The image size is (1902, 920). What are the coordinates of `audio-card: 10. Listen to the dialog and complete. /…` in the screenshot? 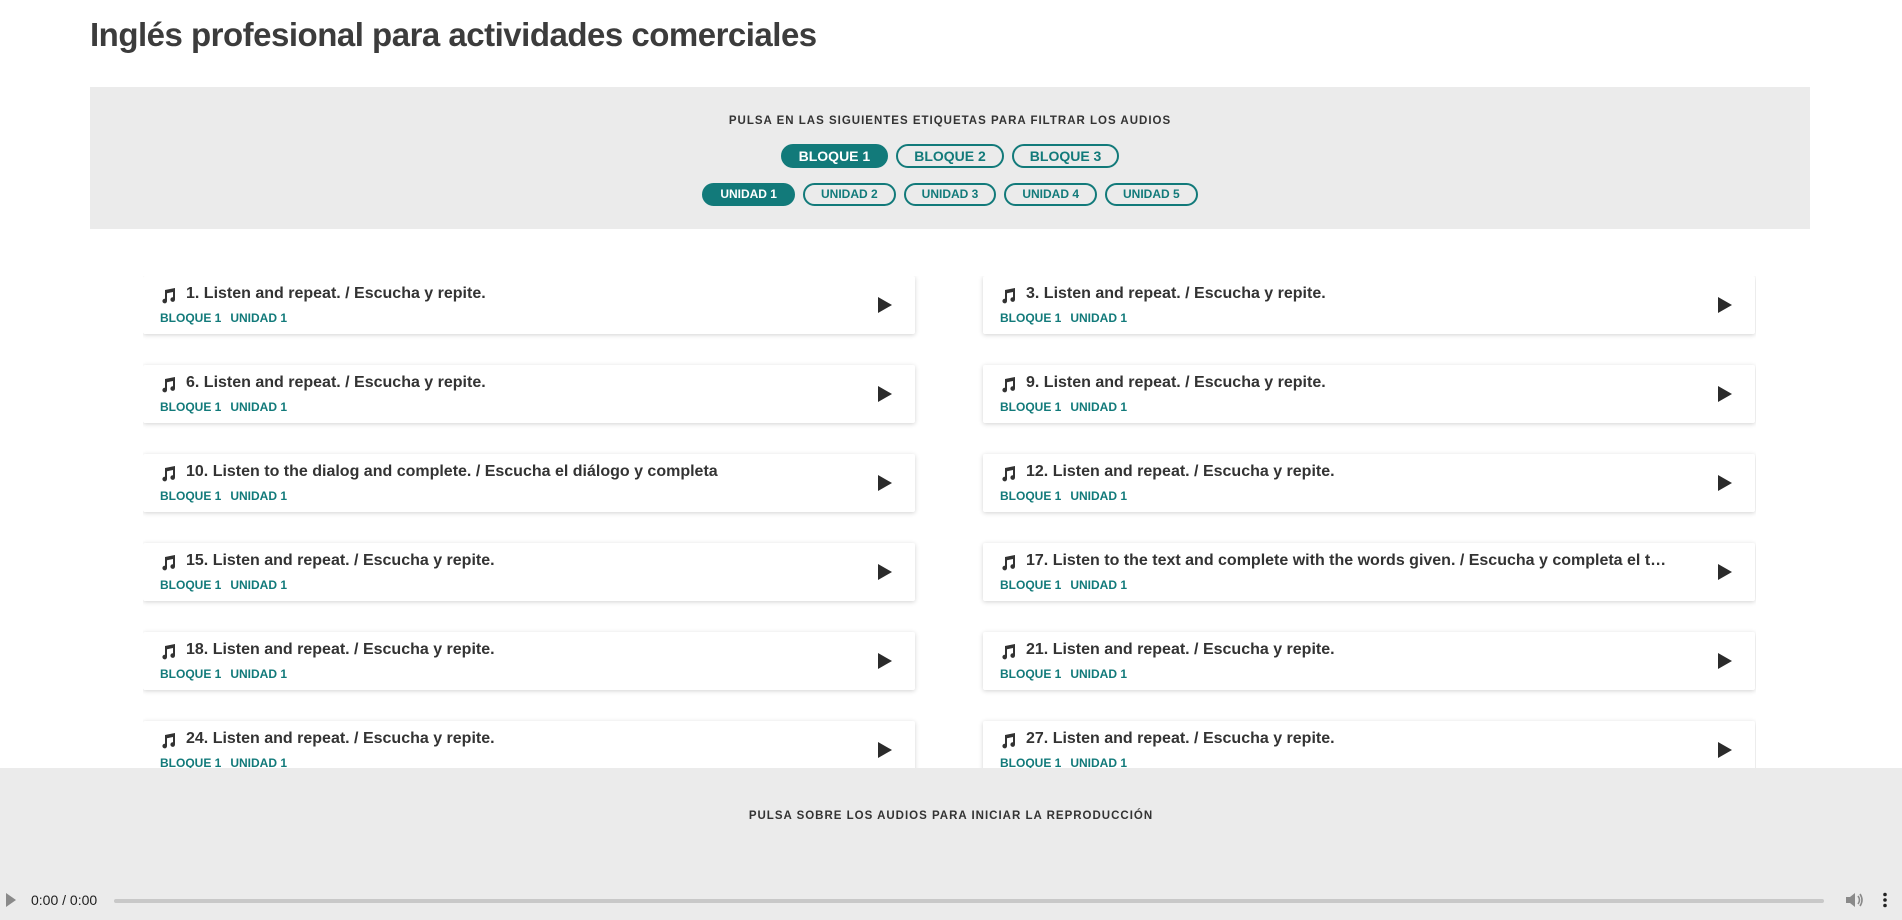 It's located at (529, 483).